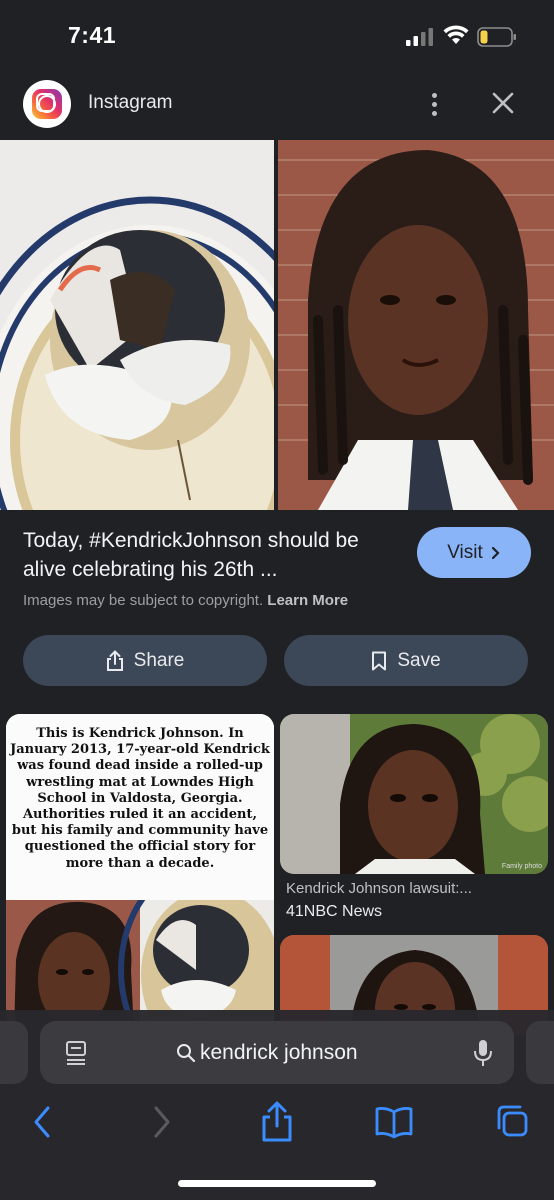 The height and width of the screenshot is (1200, 554). What do you see at coordinates (419, 660) in the screenshot?
I see `save-label: Save` at bounding box center [419, 660].